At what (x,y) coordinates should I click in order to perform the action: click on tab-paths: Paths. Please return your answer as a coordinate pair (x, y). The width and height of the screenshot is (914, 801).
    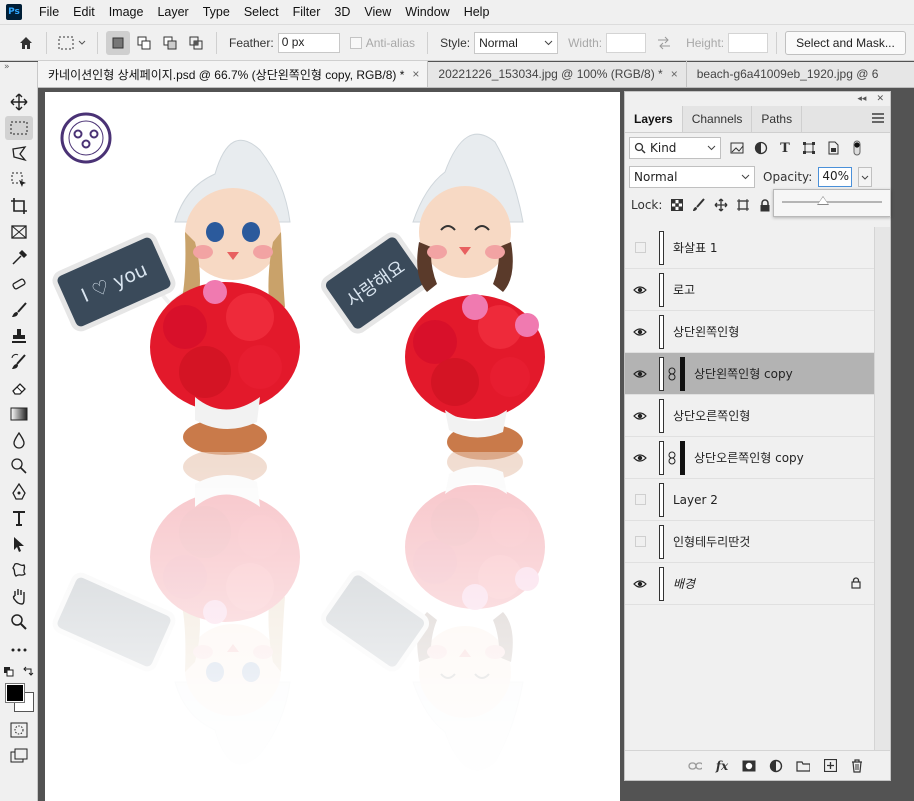
    Looking at the image, I should click on (777, 119).